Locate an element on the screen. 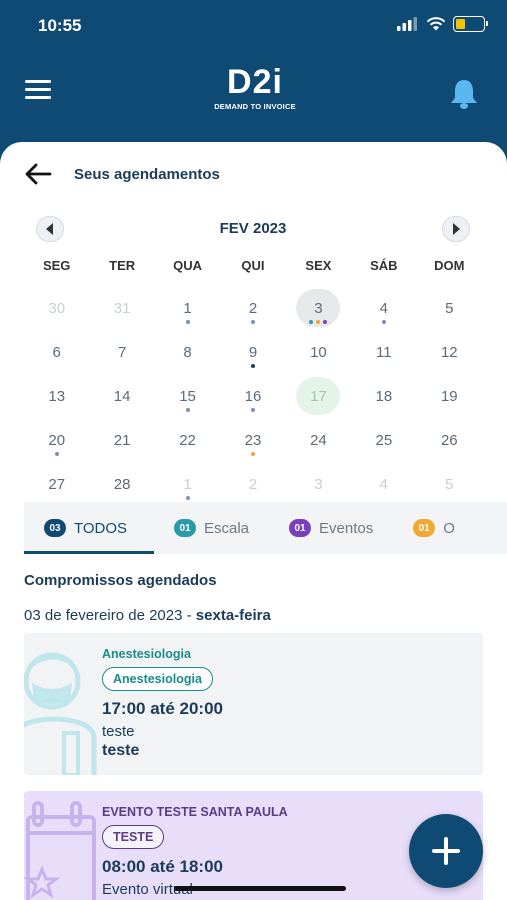  add-appointment-button is located at coordinates (446, 851).